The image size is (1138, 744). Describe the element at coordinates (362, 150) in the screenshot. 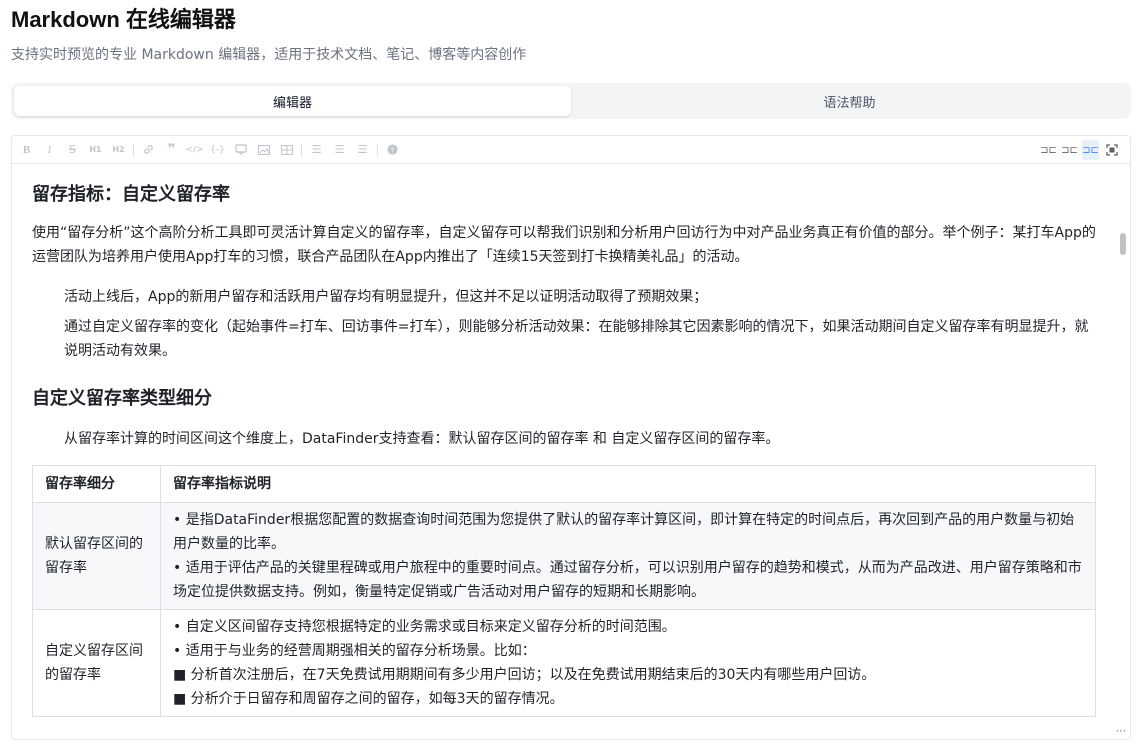

I see `task-list-icon: ☰` at that location.